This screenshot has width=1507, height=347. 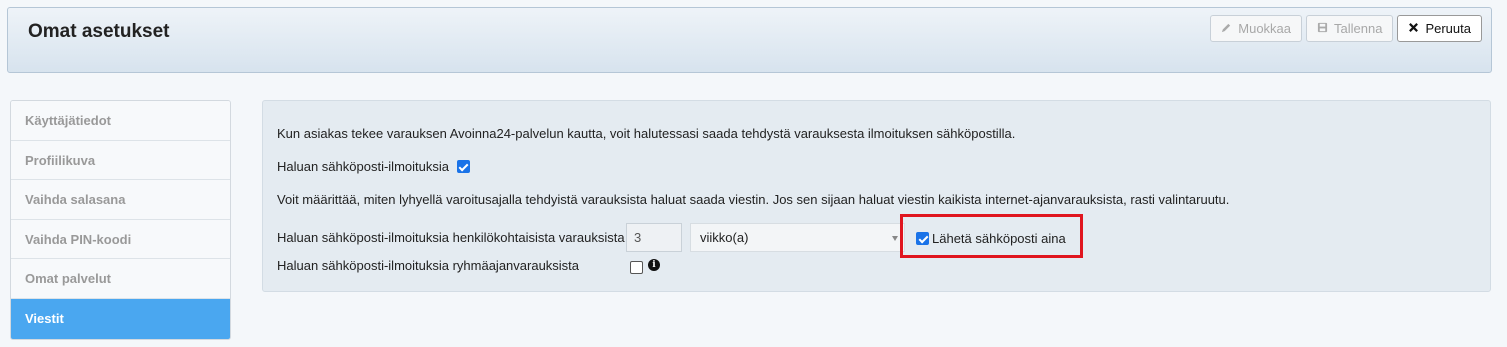 What do you see at coordinates (1226, 28) in the screenshot?
I see `pencil-icon` at bounding box center [1226, 28].